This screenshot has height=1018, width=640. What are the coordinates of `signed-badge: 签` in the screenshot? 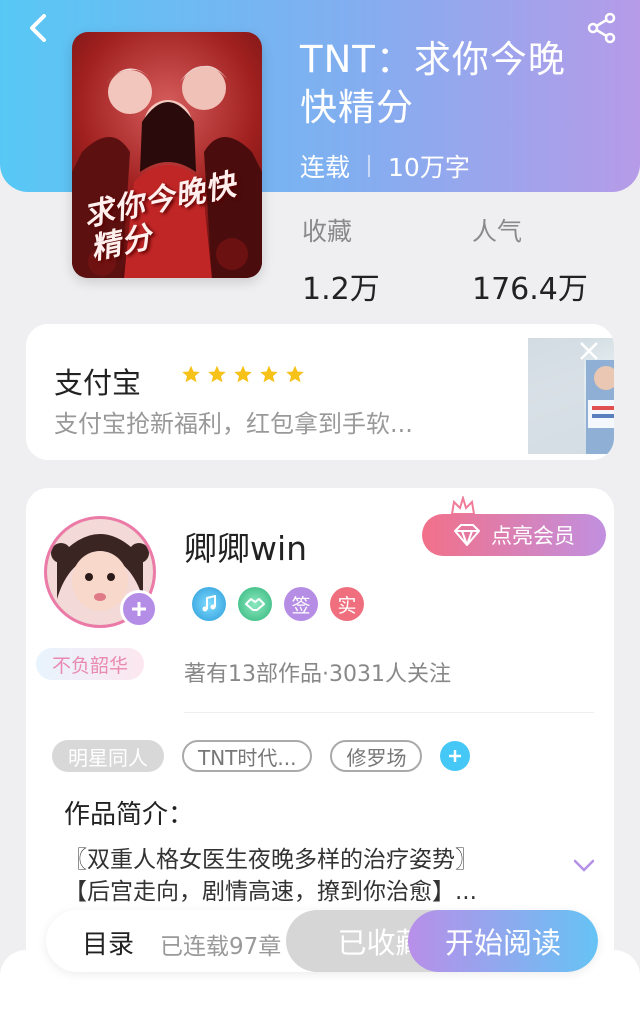 It's located at (301, 604).